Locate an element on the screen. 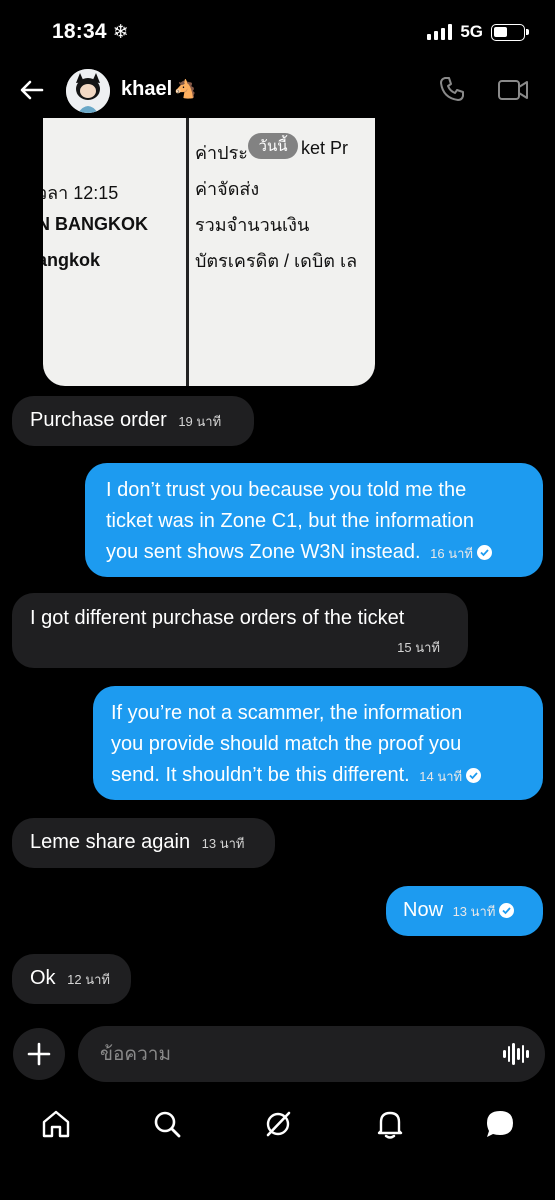 The image size is (555, 1200). message-time: 16 นาที is located at coordinates (451, 553).